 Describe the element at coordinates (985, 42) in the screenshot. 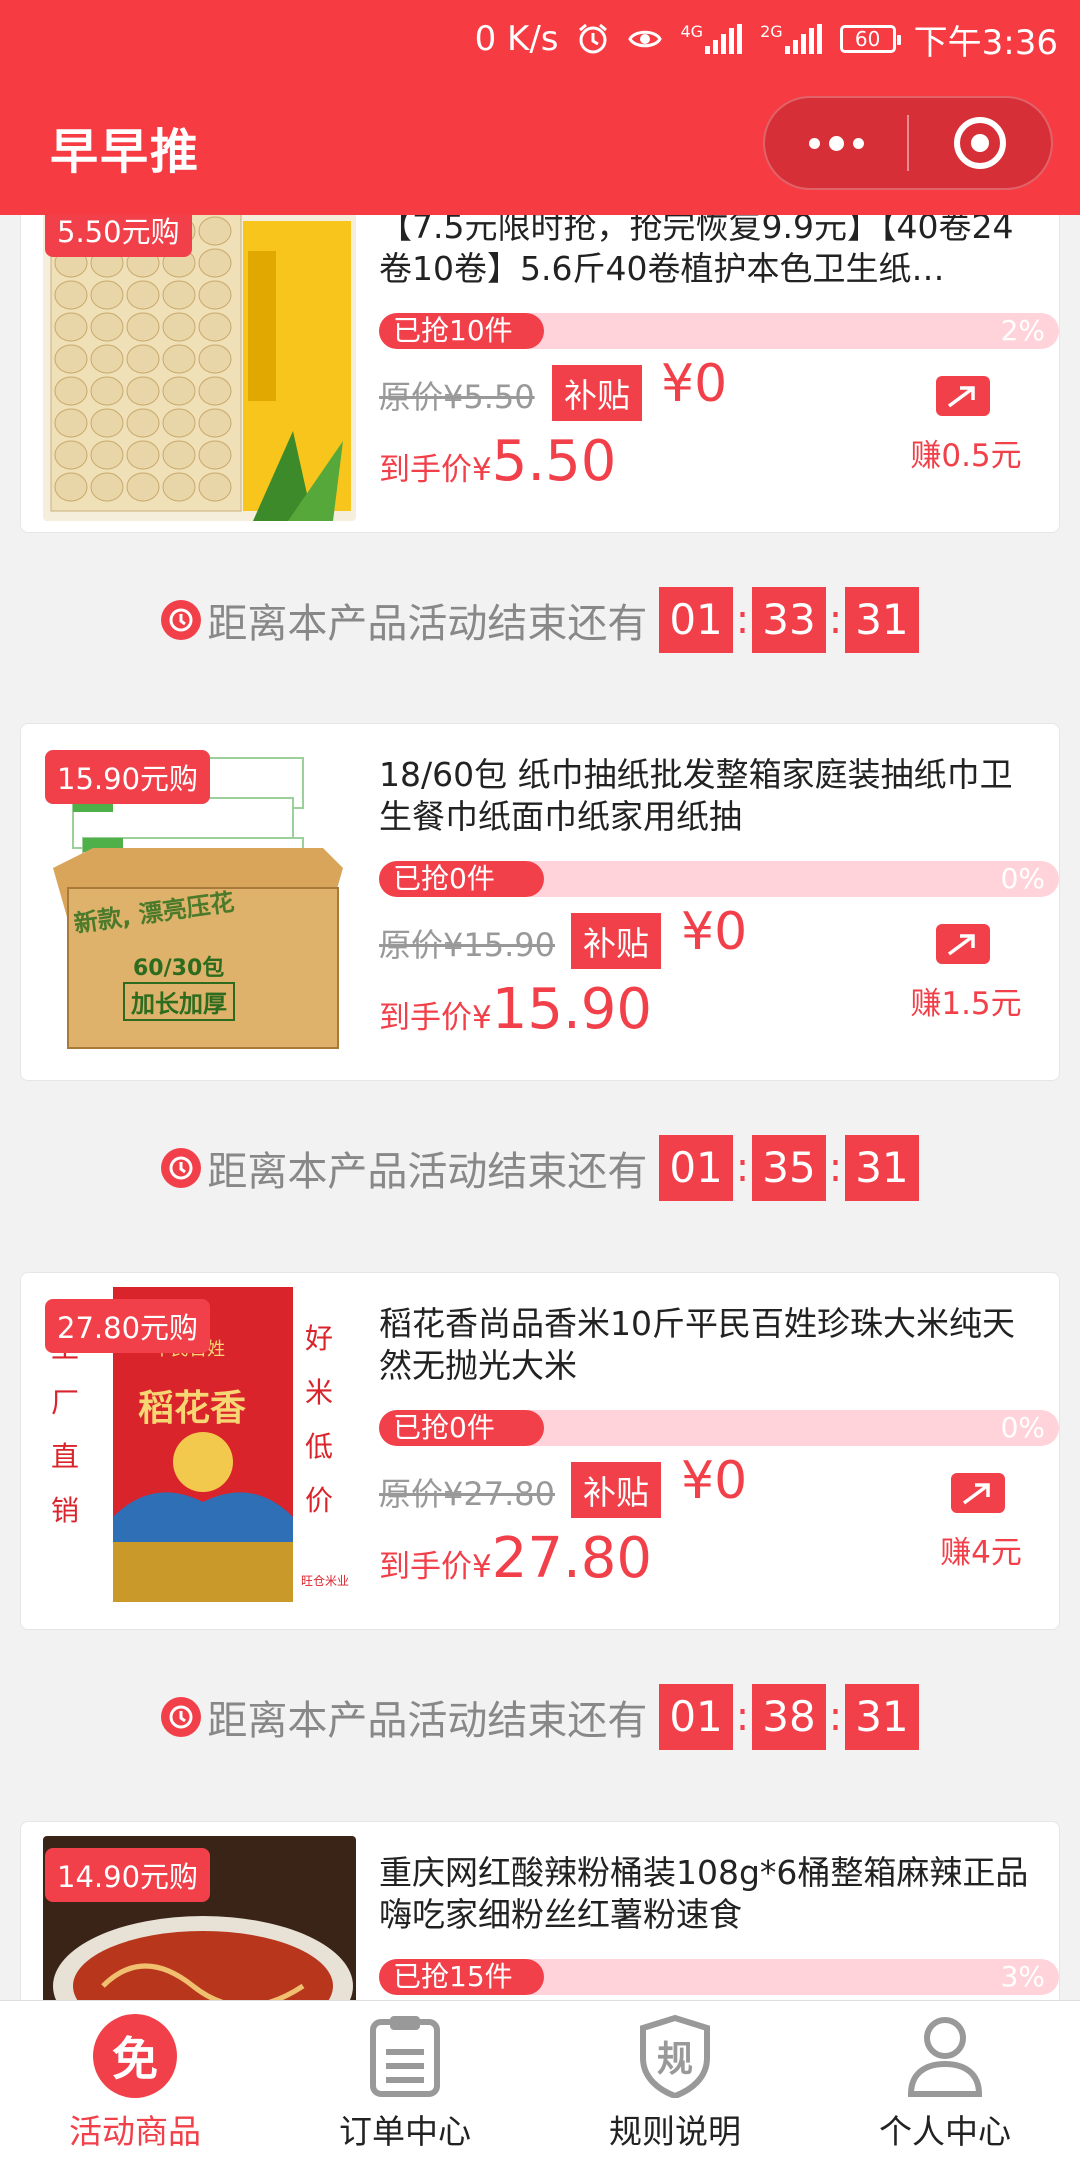

I see `clock: 下午3:36` at that location.